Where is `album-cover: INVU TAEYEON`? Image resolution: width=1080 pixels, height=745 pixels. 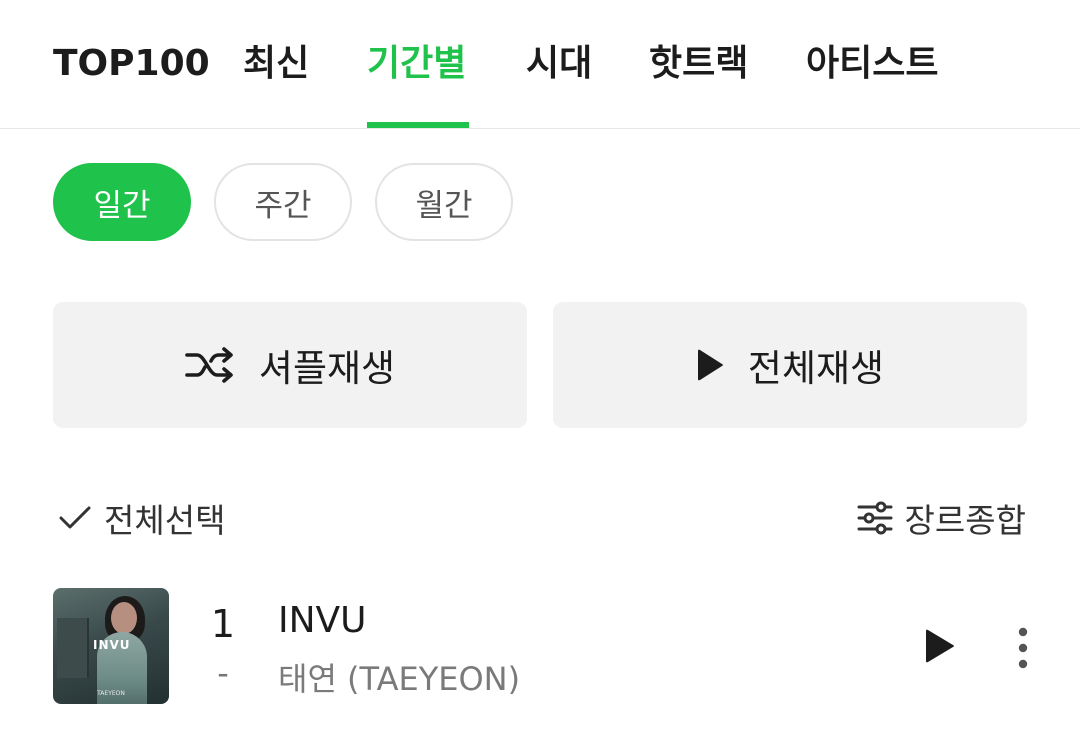
album-cover: INVU TAEYEON is located at coordinates (111, 646).